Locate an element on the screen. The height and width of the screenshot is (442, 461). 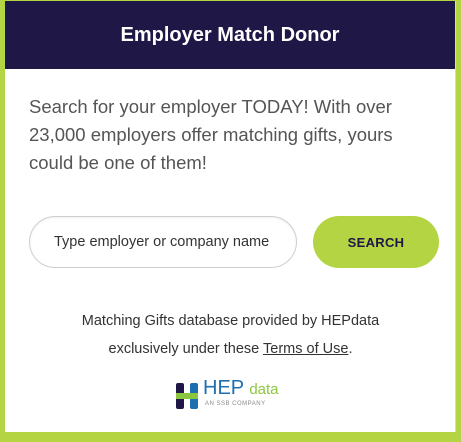
logo-brand: HEP is located at coordinates (223, 388).